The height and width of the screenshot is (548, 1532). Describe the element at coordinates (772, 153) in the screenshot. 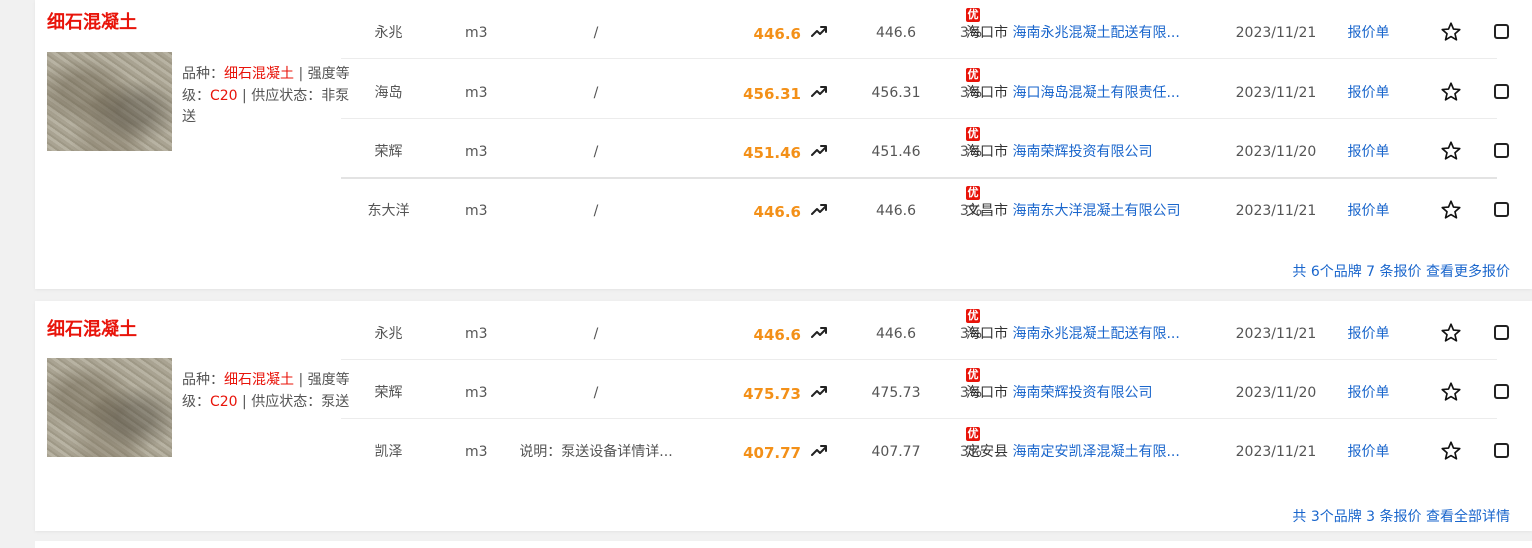

I see `price: 451.46` at that location.